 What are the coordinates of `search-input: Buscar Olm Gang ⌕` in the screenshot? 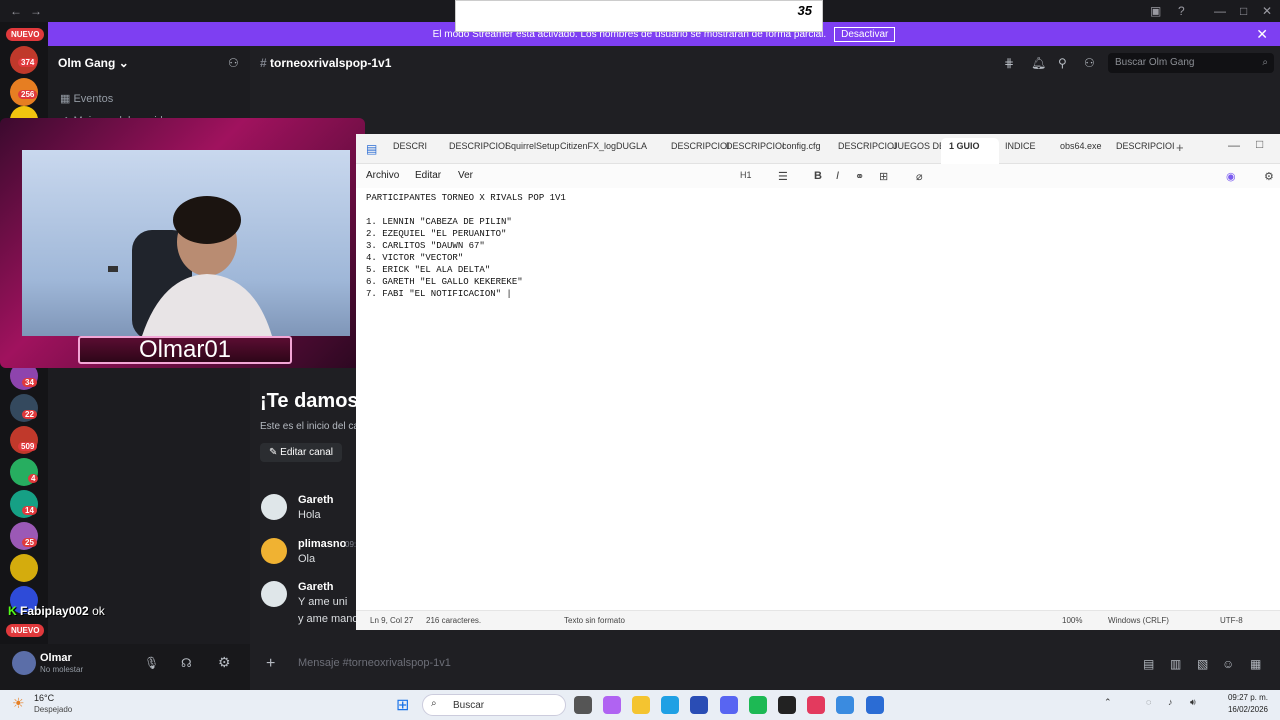 It's located at (1191, 63).